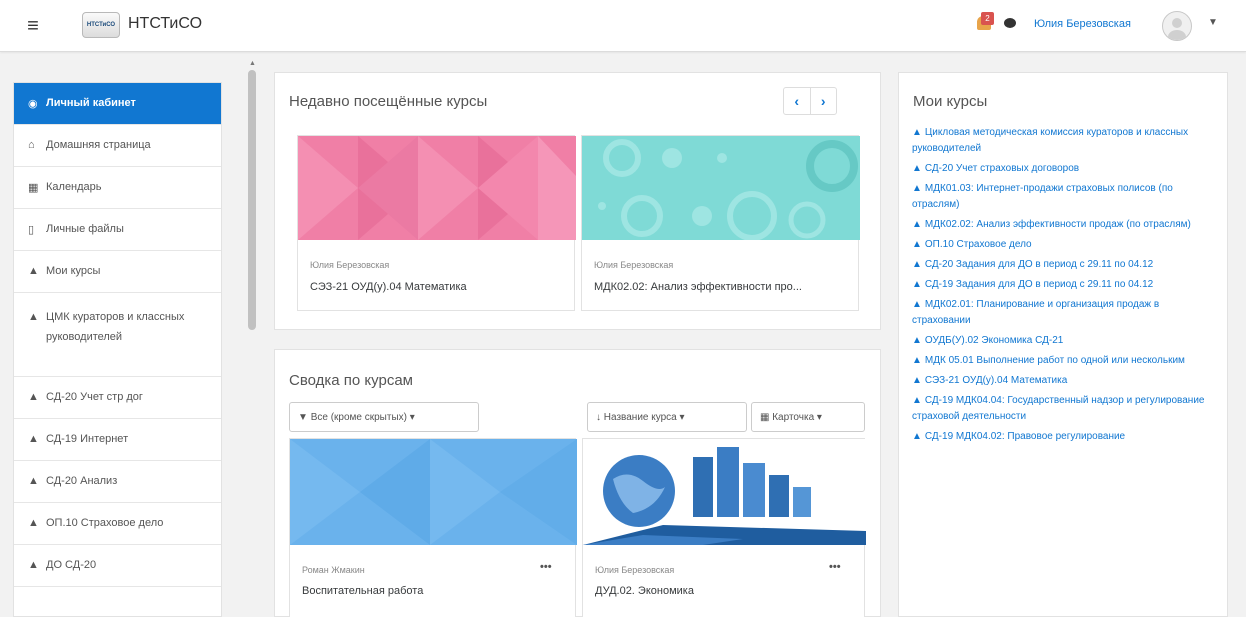 This screenshot has height=617, width=1246. I want to click on chevron-right-icon: ›, so click(823, 101).